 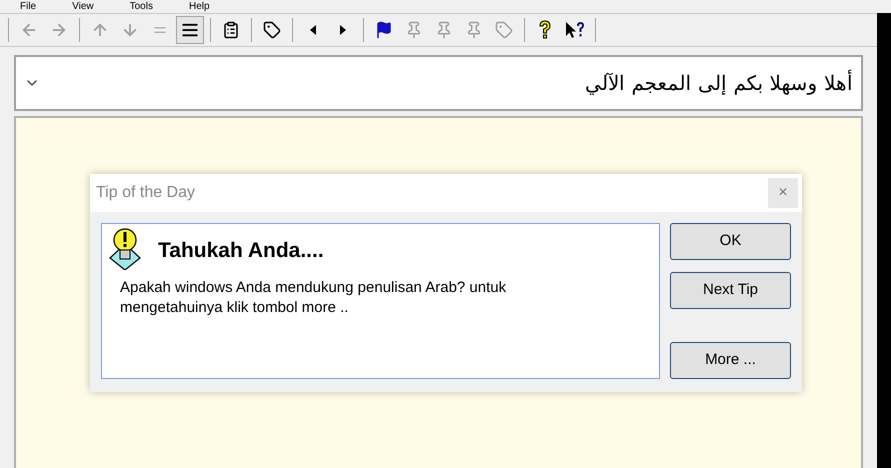 What do you see at coordinates (730, 241) in the screenshot?
I see `dialog-button: OK` at bounding box center [730, 241].